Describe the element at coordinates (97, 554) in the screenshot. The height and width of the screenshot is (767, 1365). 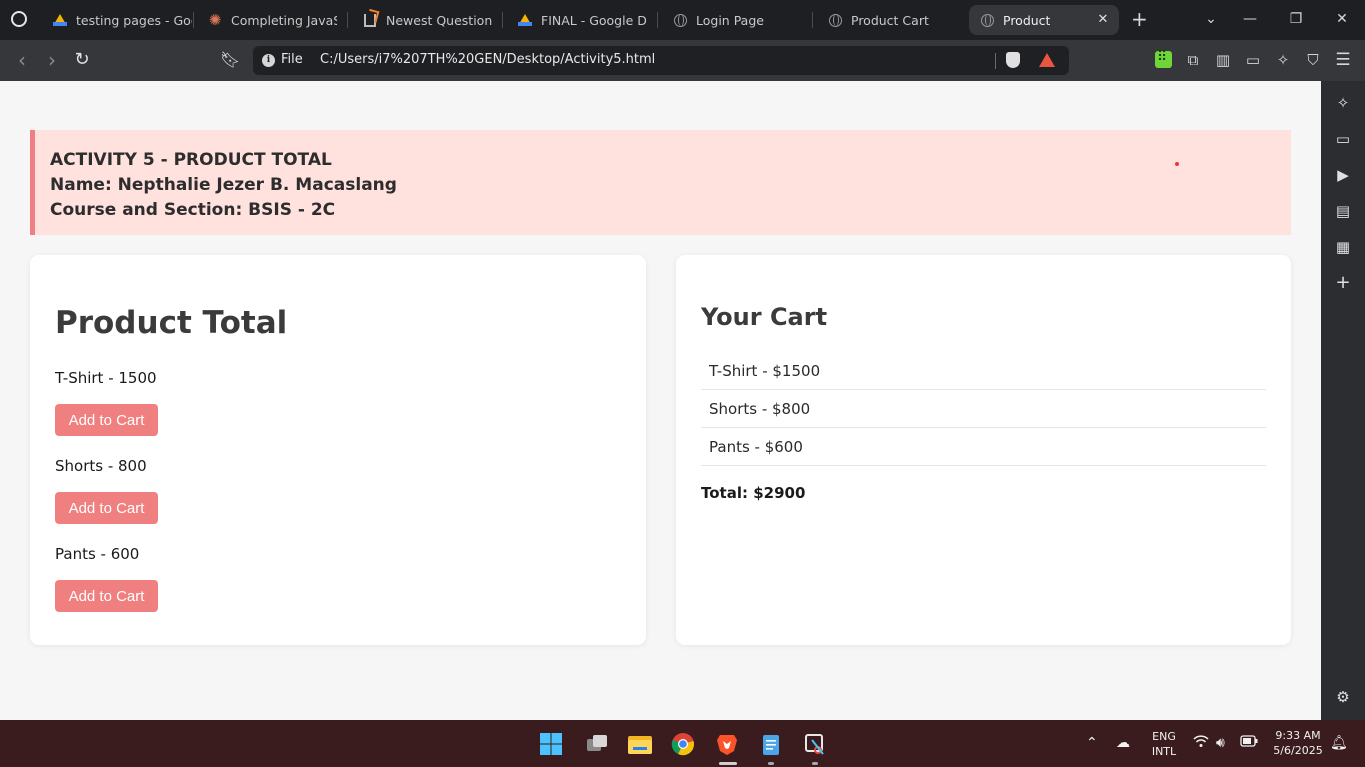
I see `product-label: Pants - 600` at that location.